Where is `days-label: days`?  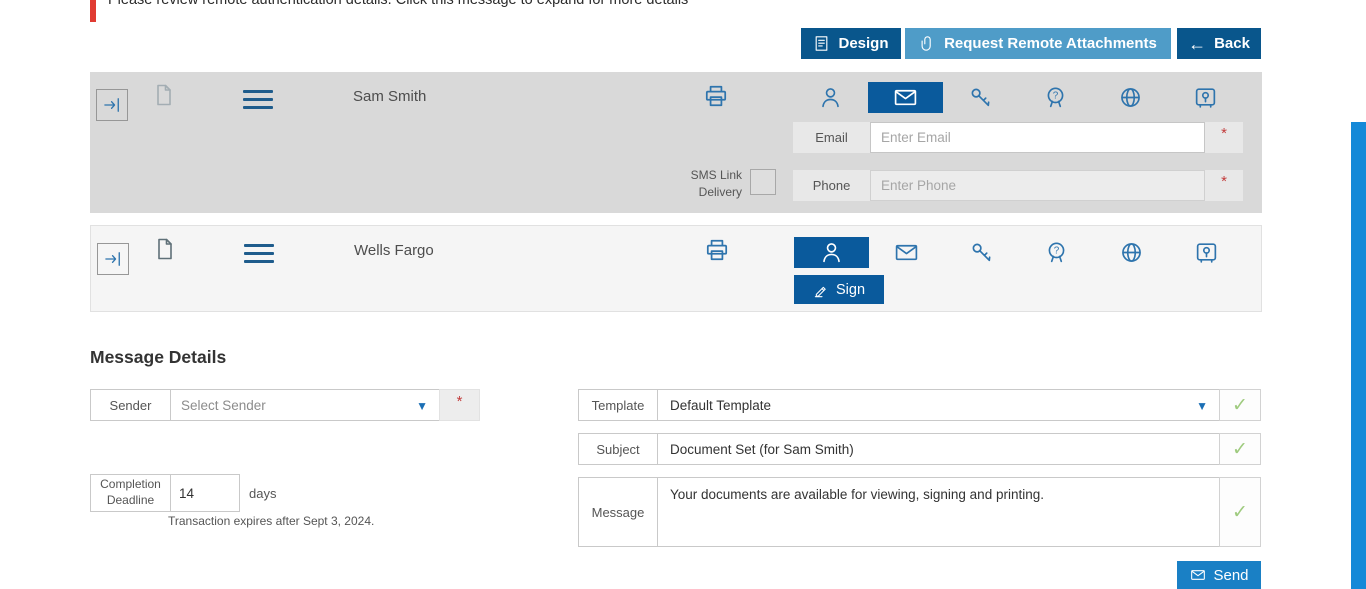
days-label: days is located at coordinates (263, 493).